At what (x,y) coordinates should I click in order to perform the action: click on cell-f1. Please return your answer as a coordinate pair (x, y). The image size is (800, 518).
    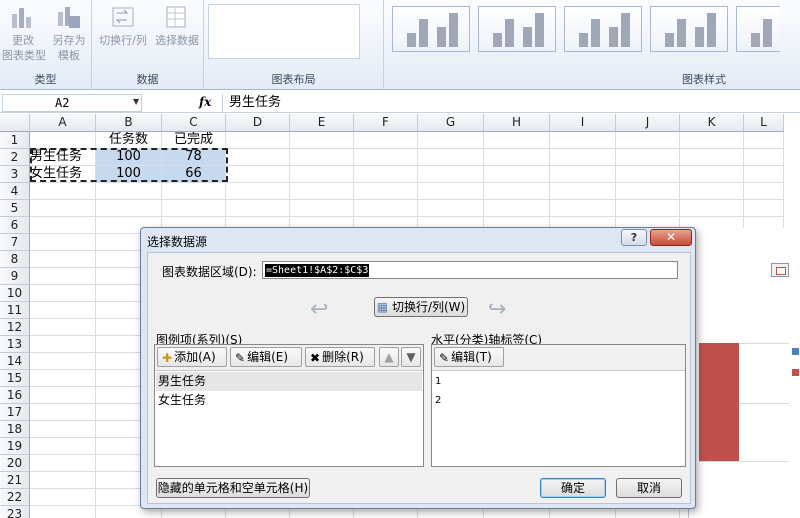
    Looking at the image, I should click on (386, 140).